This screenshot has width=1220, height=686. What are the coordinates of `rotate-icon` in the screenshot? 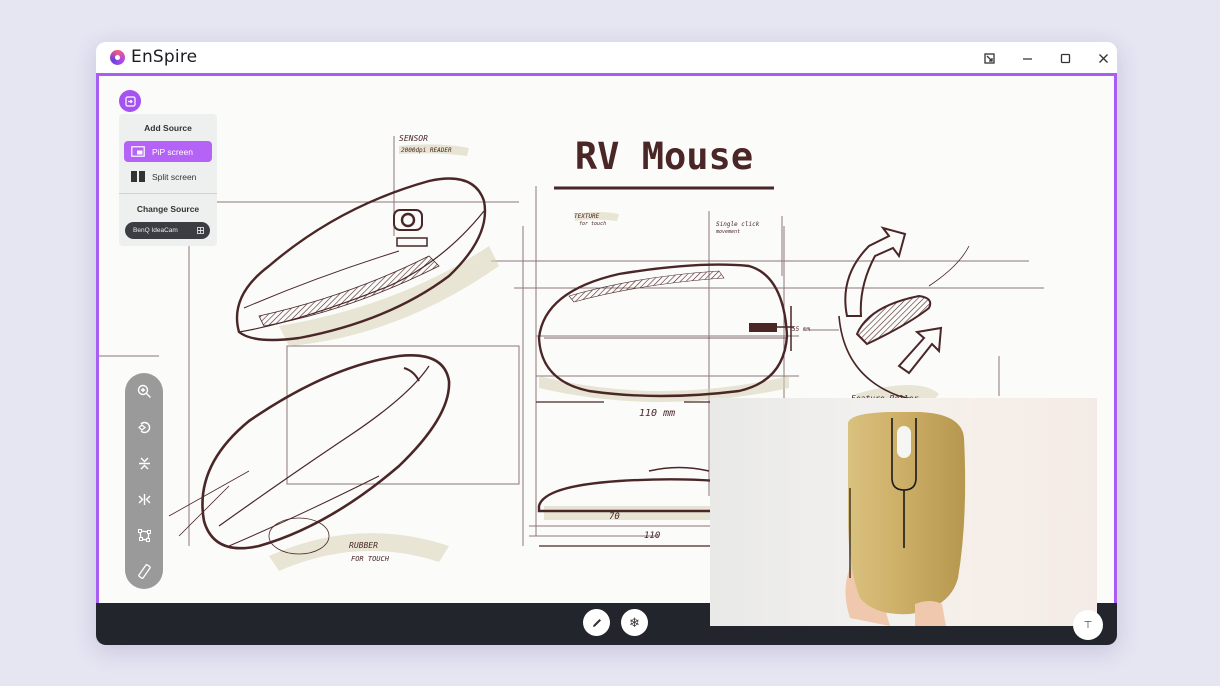 It's located at (143, 427).